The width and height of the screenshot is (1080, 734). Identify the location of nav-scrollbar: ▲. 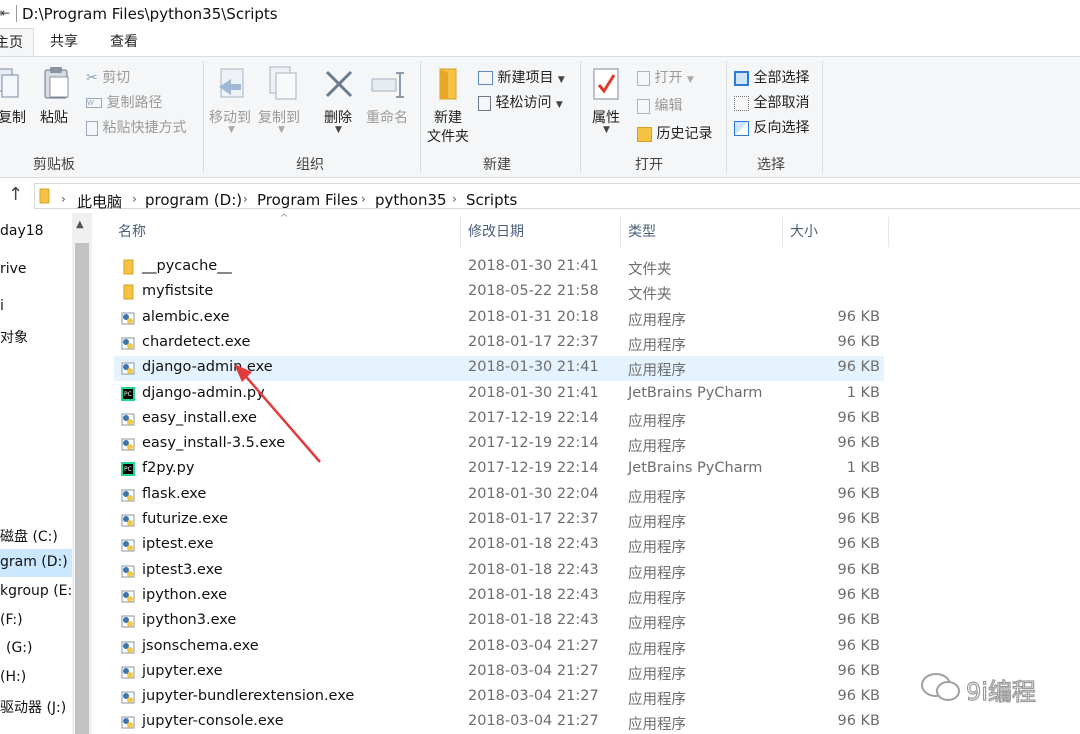
(82, 473).